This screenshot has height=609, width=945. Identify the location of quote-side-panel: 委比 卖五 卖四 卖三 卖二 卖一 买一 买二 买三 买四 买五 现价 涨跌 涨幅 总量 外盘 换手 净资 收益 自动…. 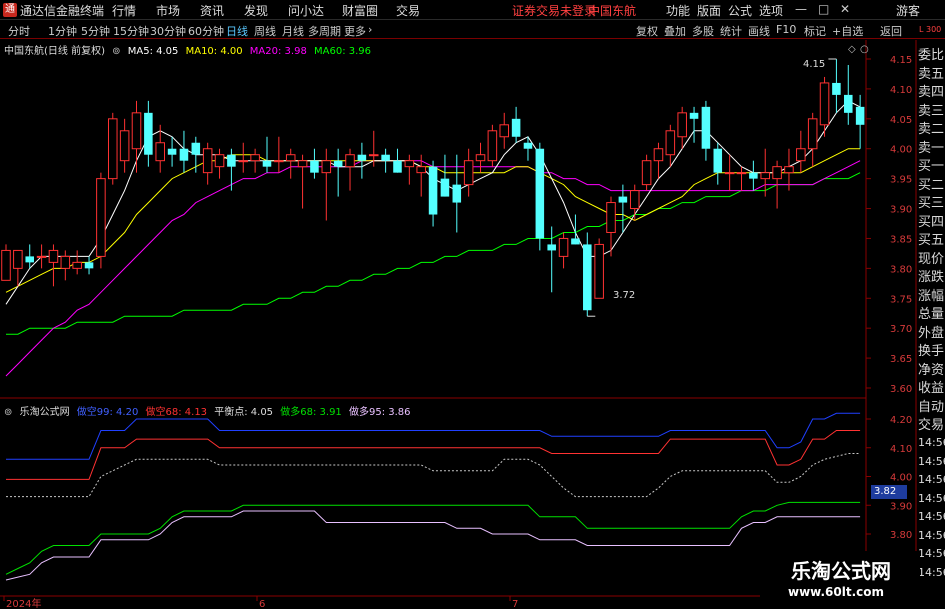
(931, 324).